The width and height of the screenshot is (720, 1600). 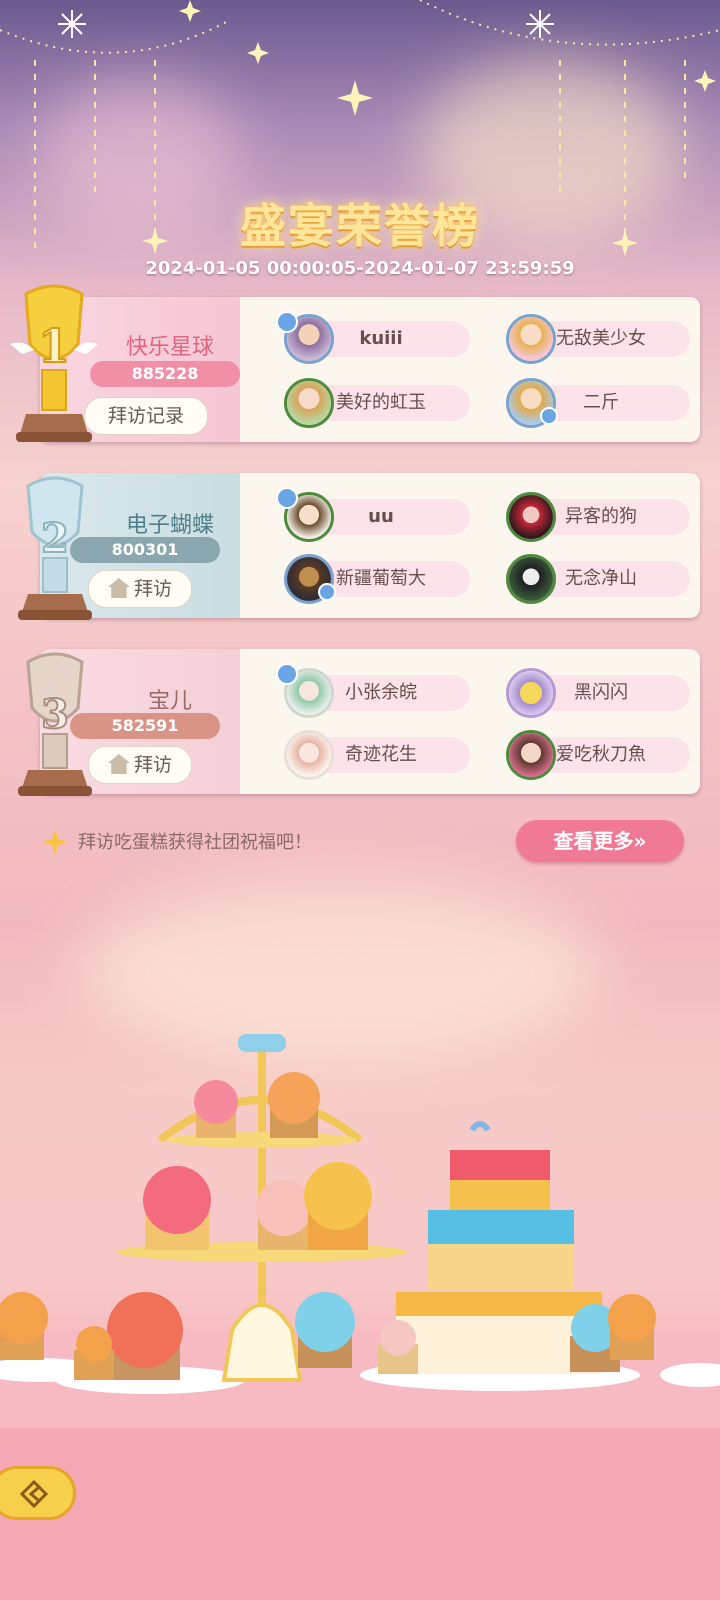 I want to click on svg-text: 2, so click(x=55, y=538).